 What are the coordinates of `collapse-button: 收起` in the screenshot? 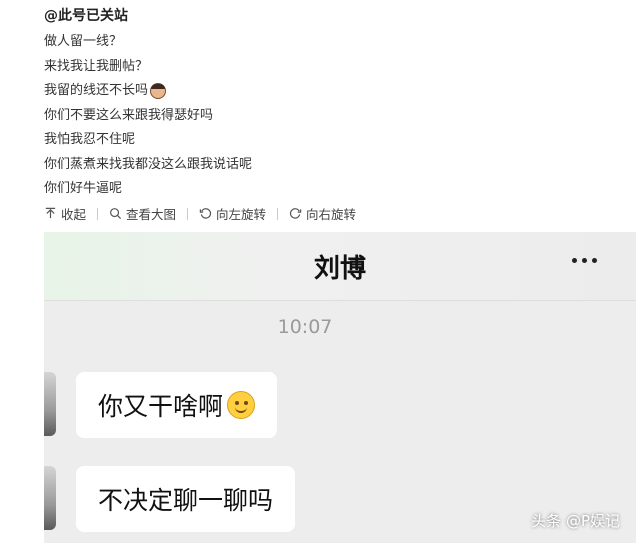 It's located at (65, 213).